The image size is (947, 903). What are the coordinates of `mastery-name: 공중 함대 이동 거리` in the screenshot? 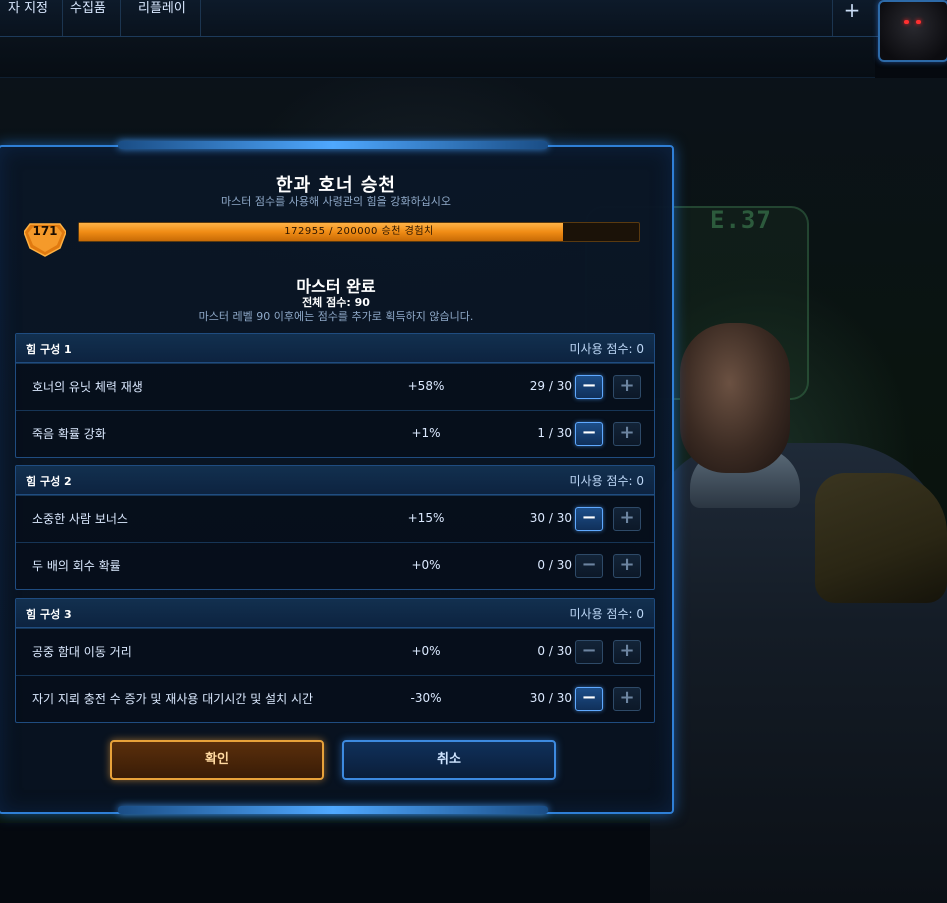 It's located at (82, 652).